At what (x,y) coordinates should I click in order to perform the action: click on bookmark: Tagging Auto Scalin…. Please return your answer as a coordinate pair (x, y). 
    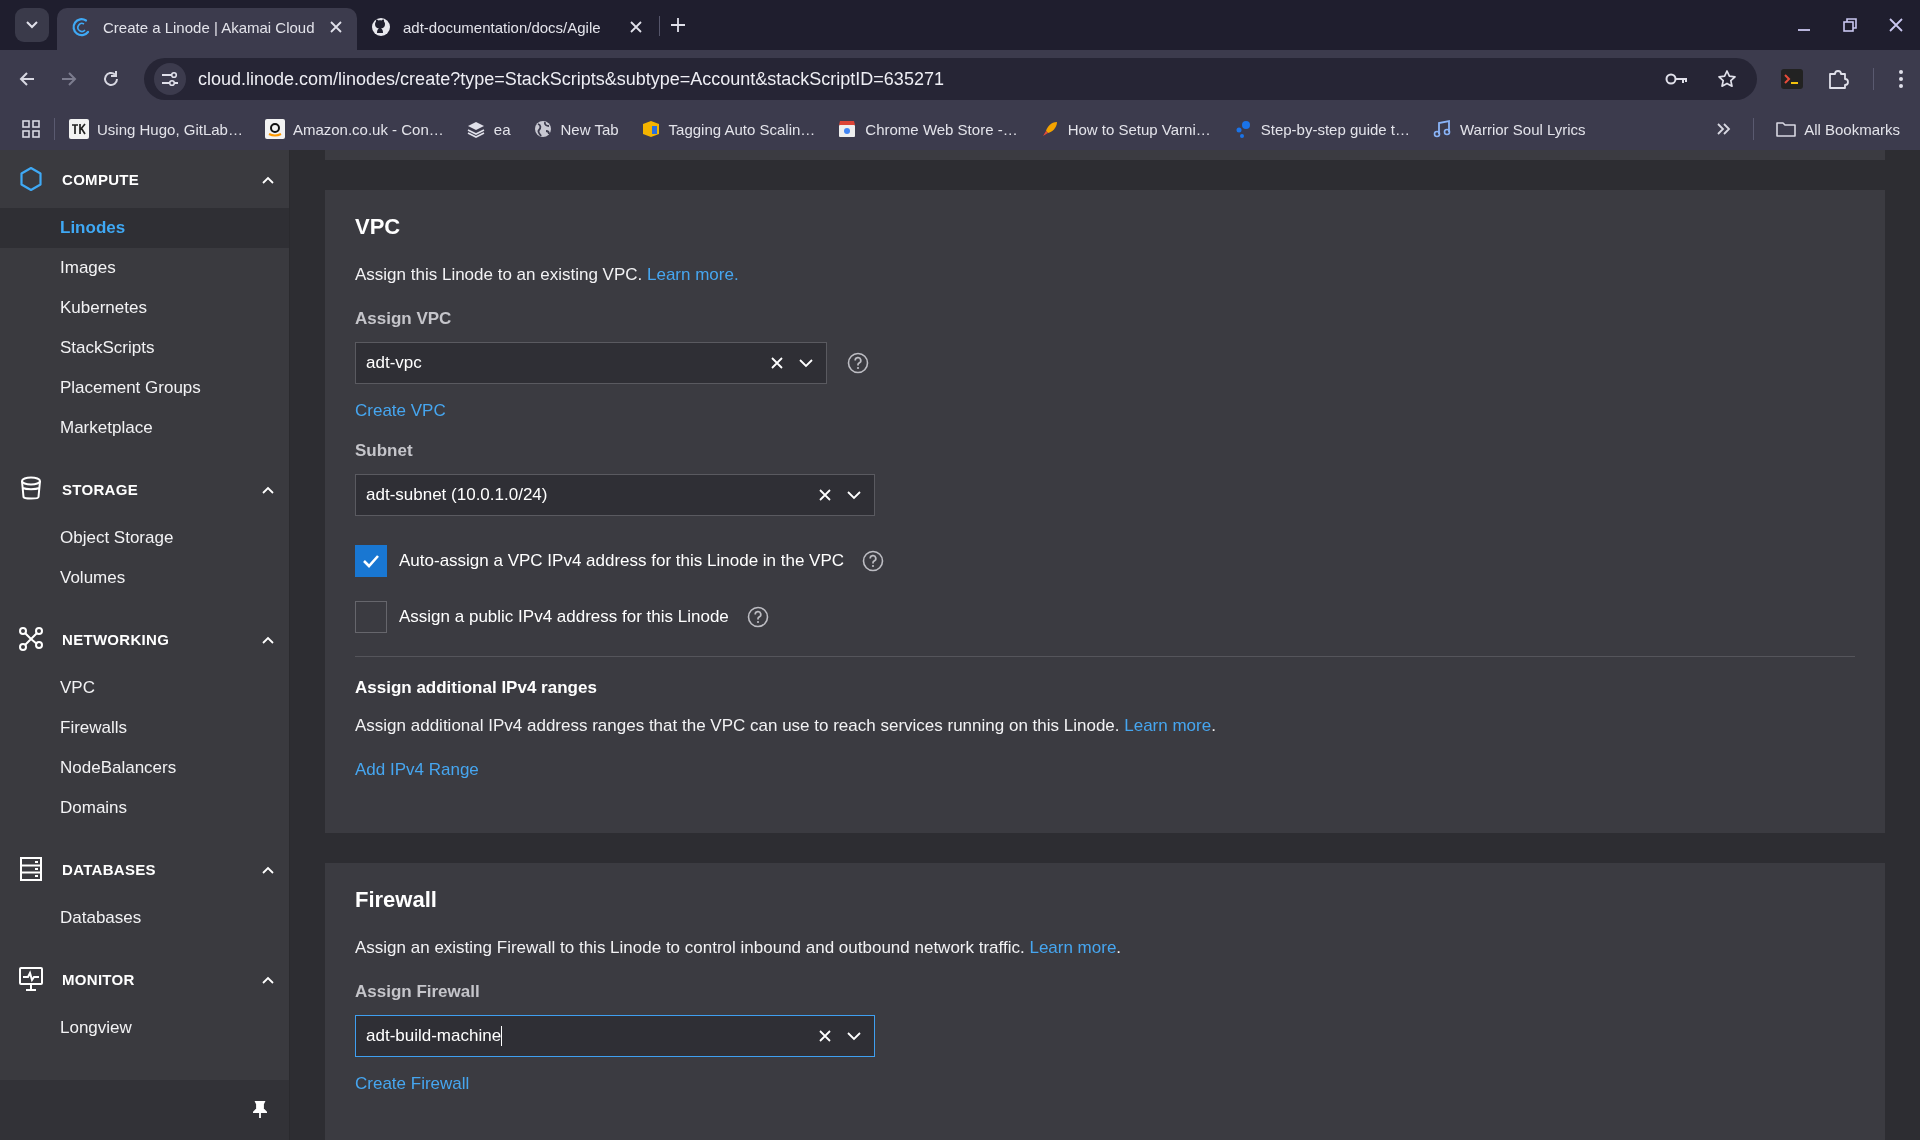
    Looking at the image, I should click on (728, 129).